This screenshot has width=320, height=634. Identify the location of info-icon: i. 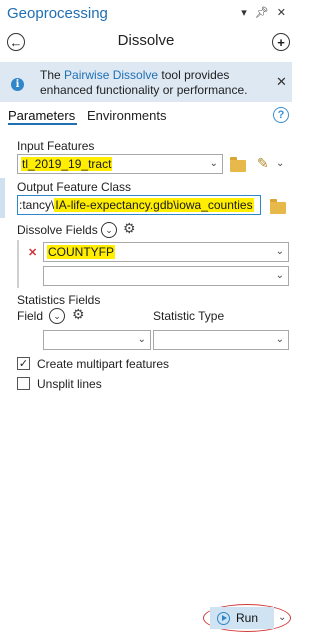
(17, 84).